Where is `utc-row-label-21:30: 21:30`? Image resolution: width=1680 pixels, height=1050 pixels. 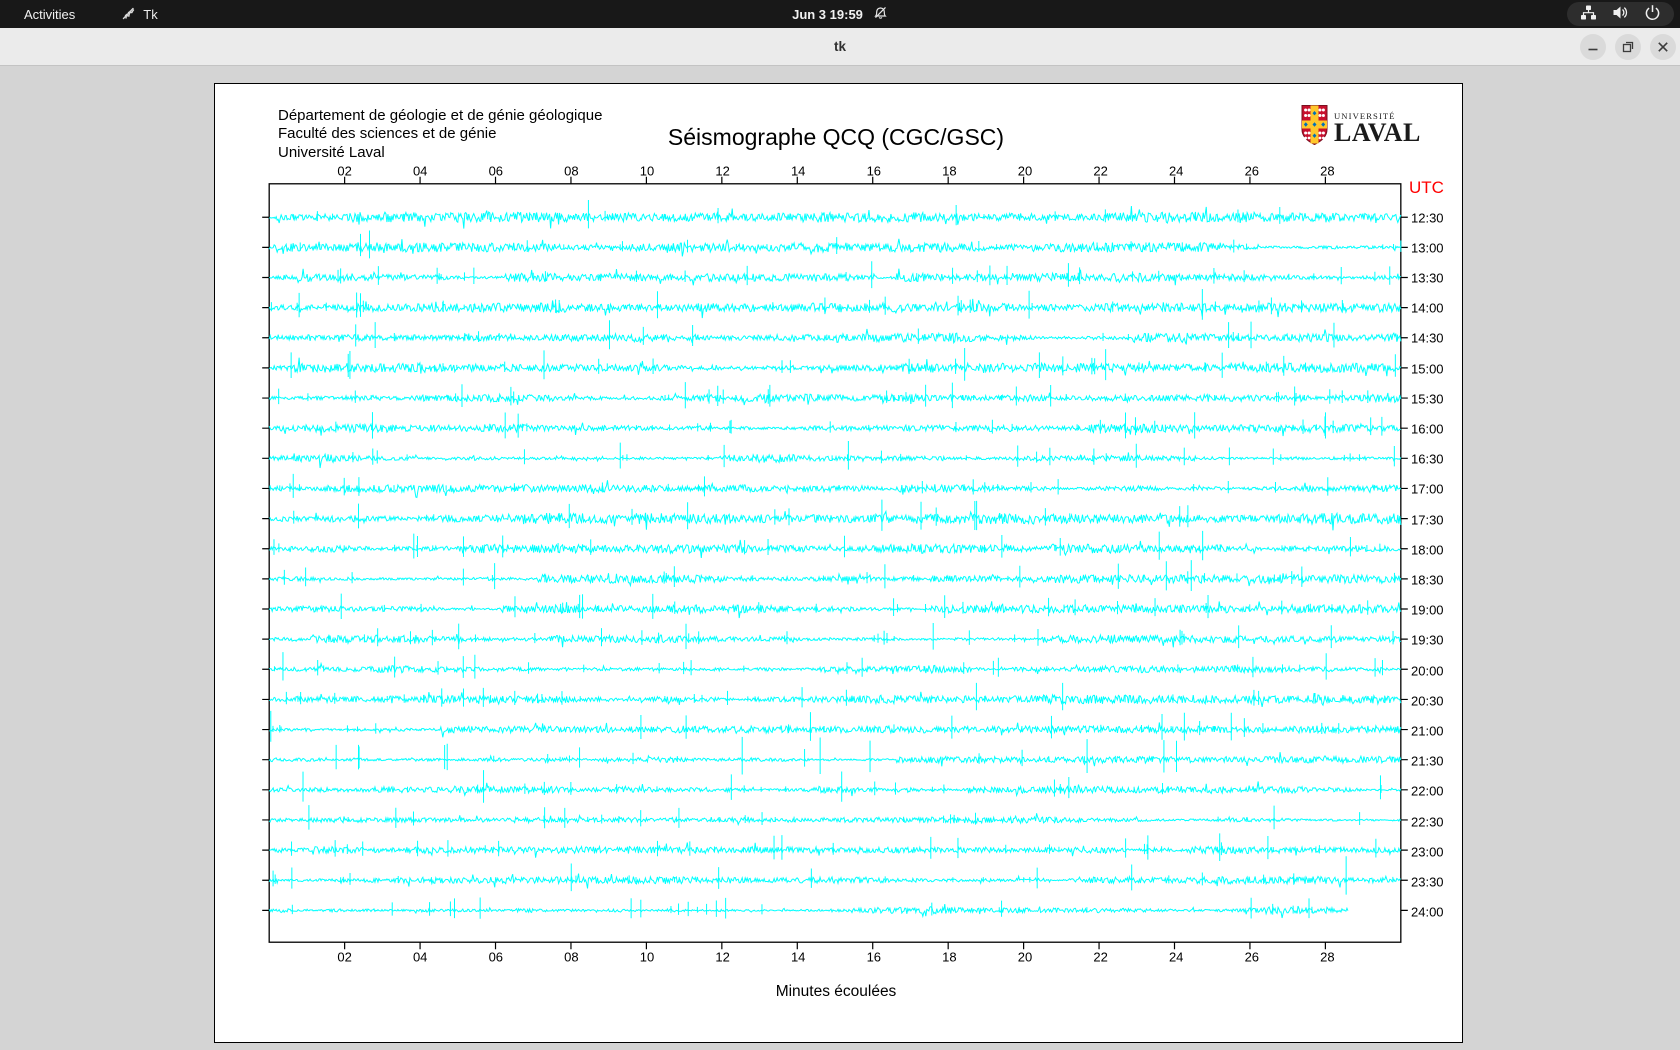
utc-row-label-21:30: 21:30 is located at coordinates (1427, 761).